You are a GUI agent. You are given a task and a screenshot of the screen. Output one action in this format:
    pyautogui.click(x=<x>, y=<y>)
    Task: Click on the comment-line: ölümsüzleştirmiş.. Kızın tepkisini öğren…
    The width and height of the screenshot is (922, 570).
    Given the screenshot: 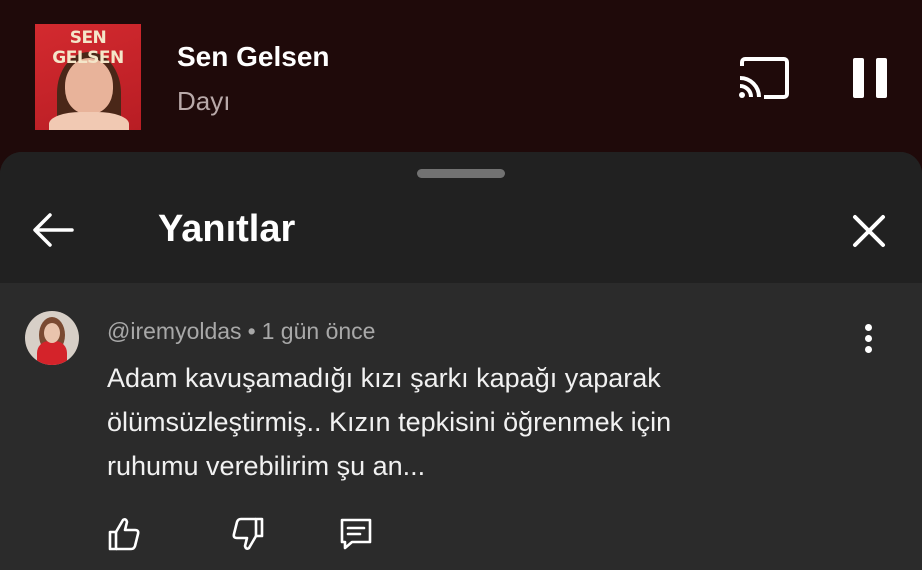 What is the action you would take?
    pyautogui.click(x=389, y=422)
    